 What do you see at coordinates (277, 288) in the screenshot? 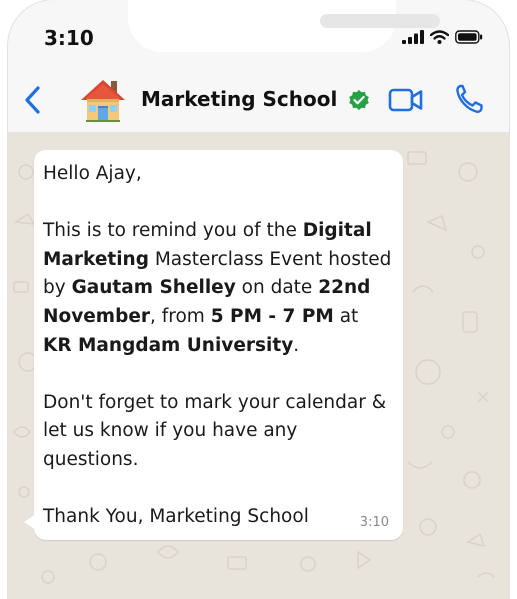
I see `message-text: on date` at bounding box center [277, 288].